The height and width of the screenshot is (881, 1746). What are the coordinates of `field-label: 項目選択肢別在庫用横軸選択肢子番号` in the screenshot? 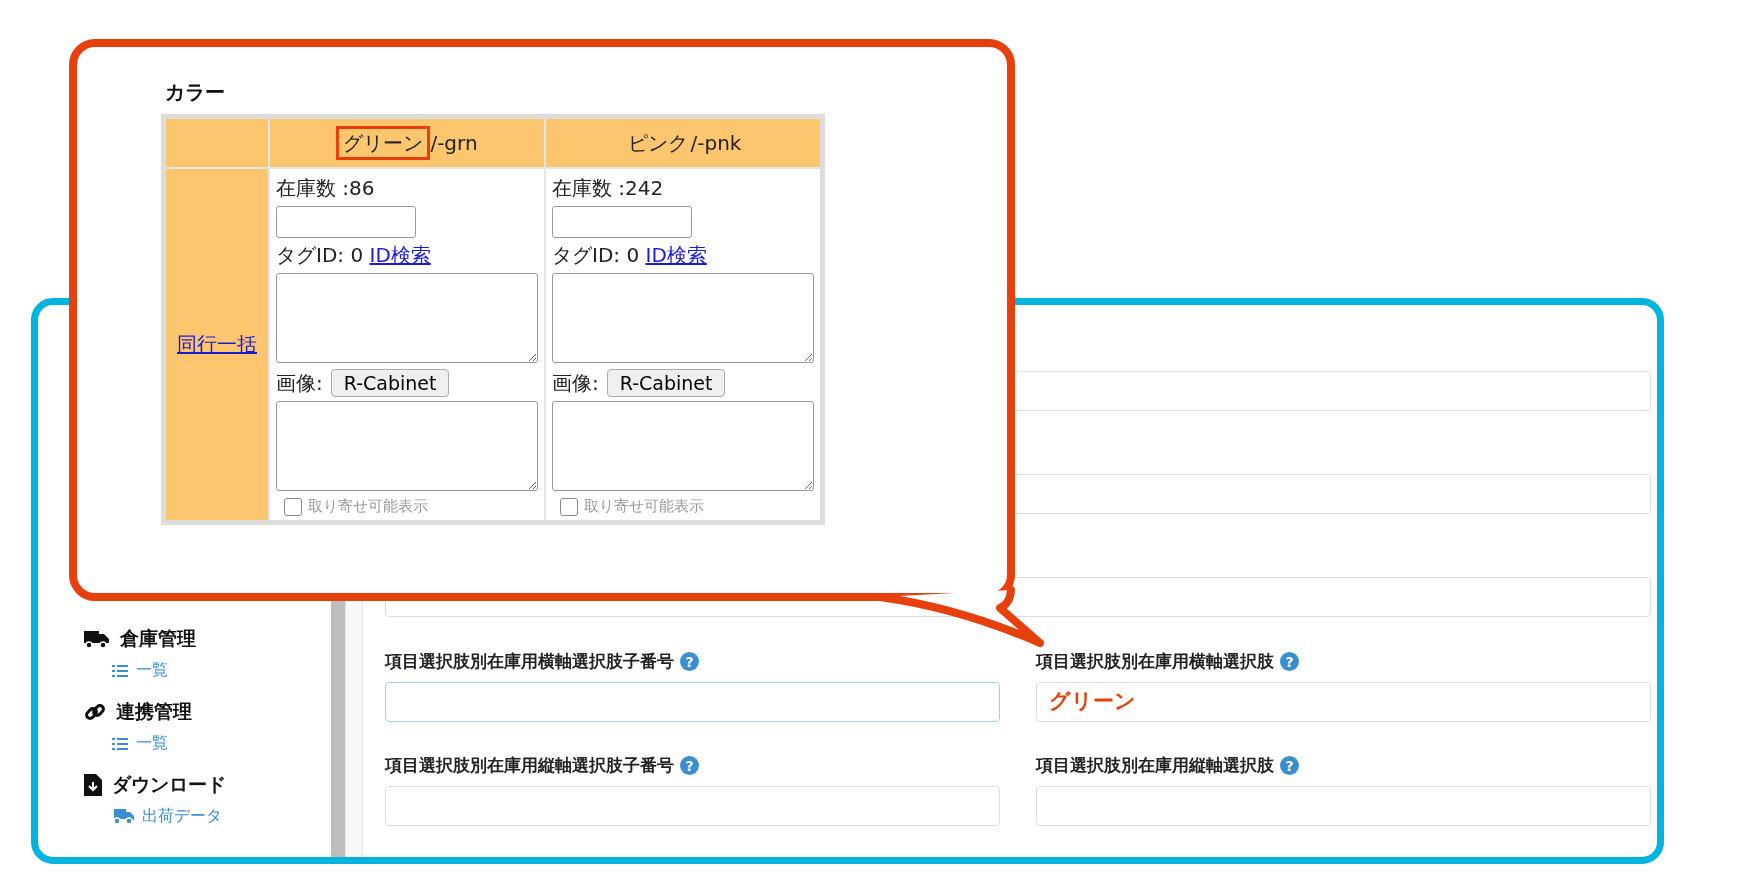 It's located at (529, 661).